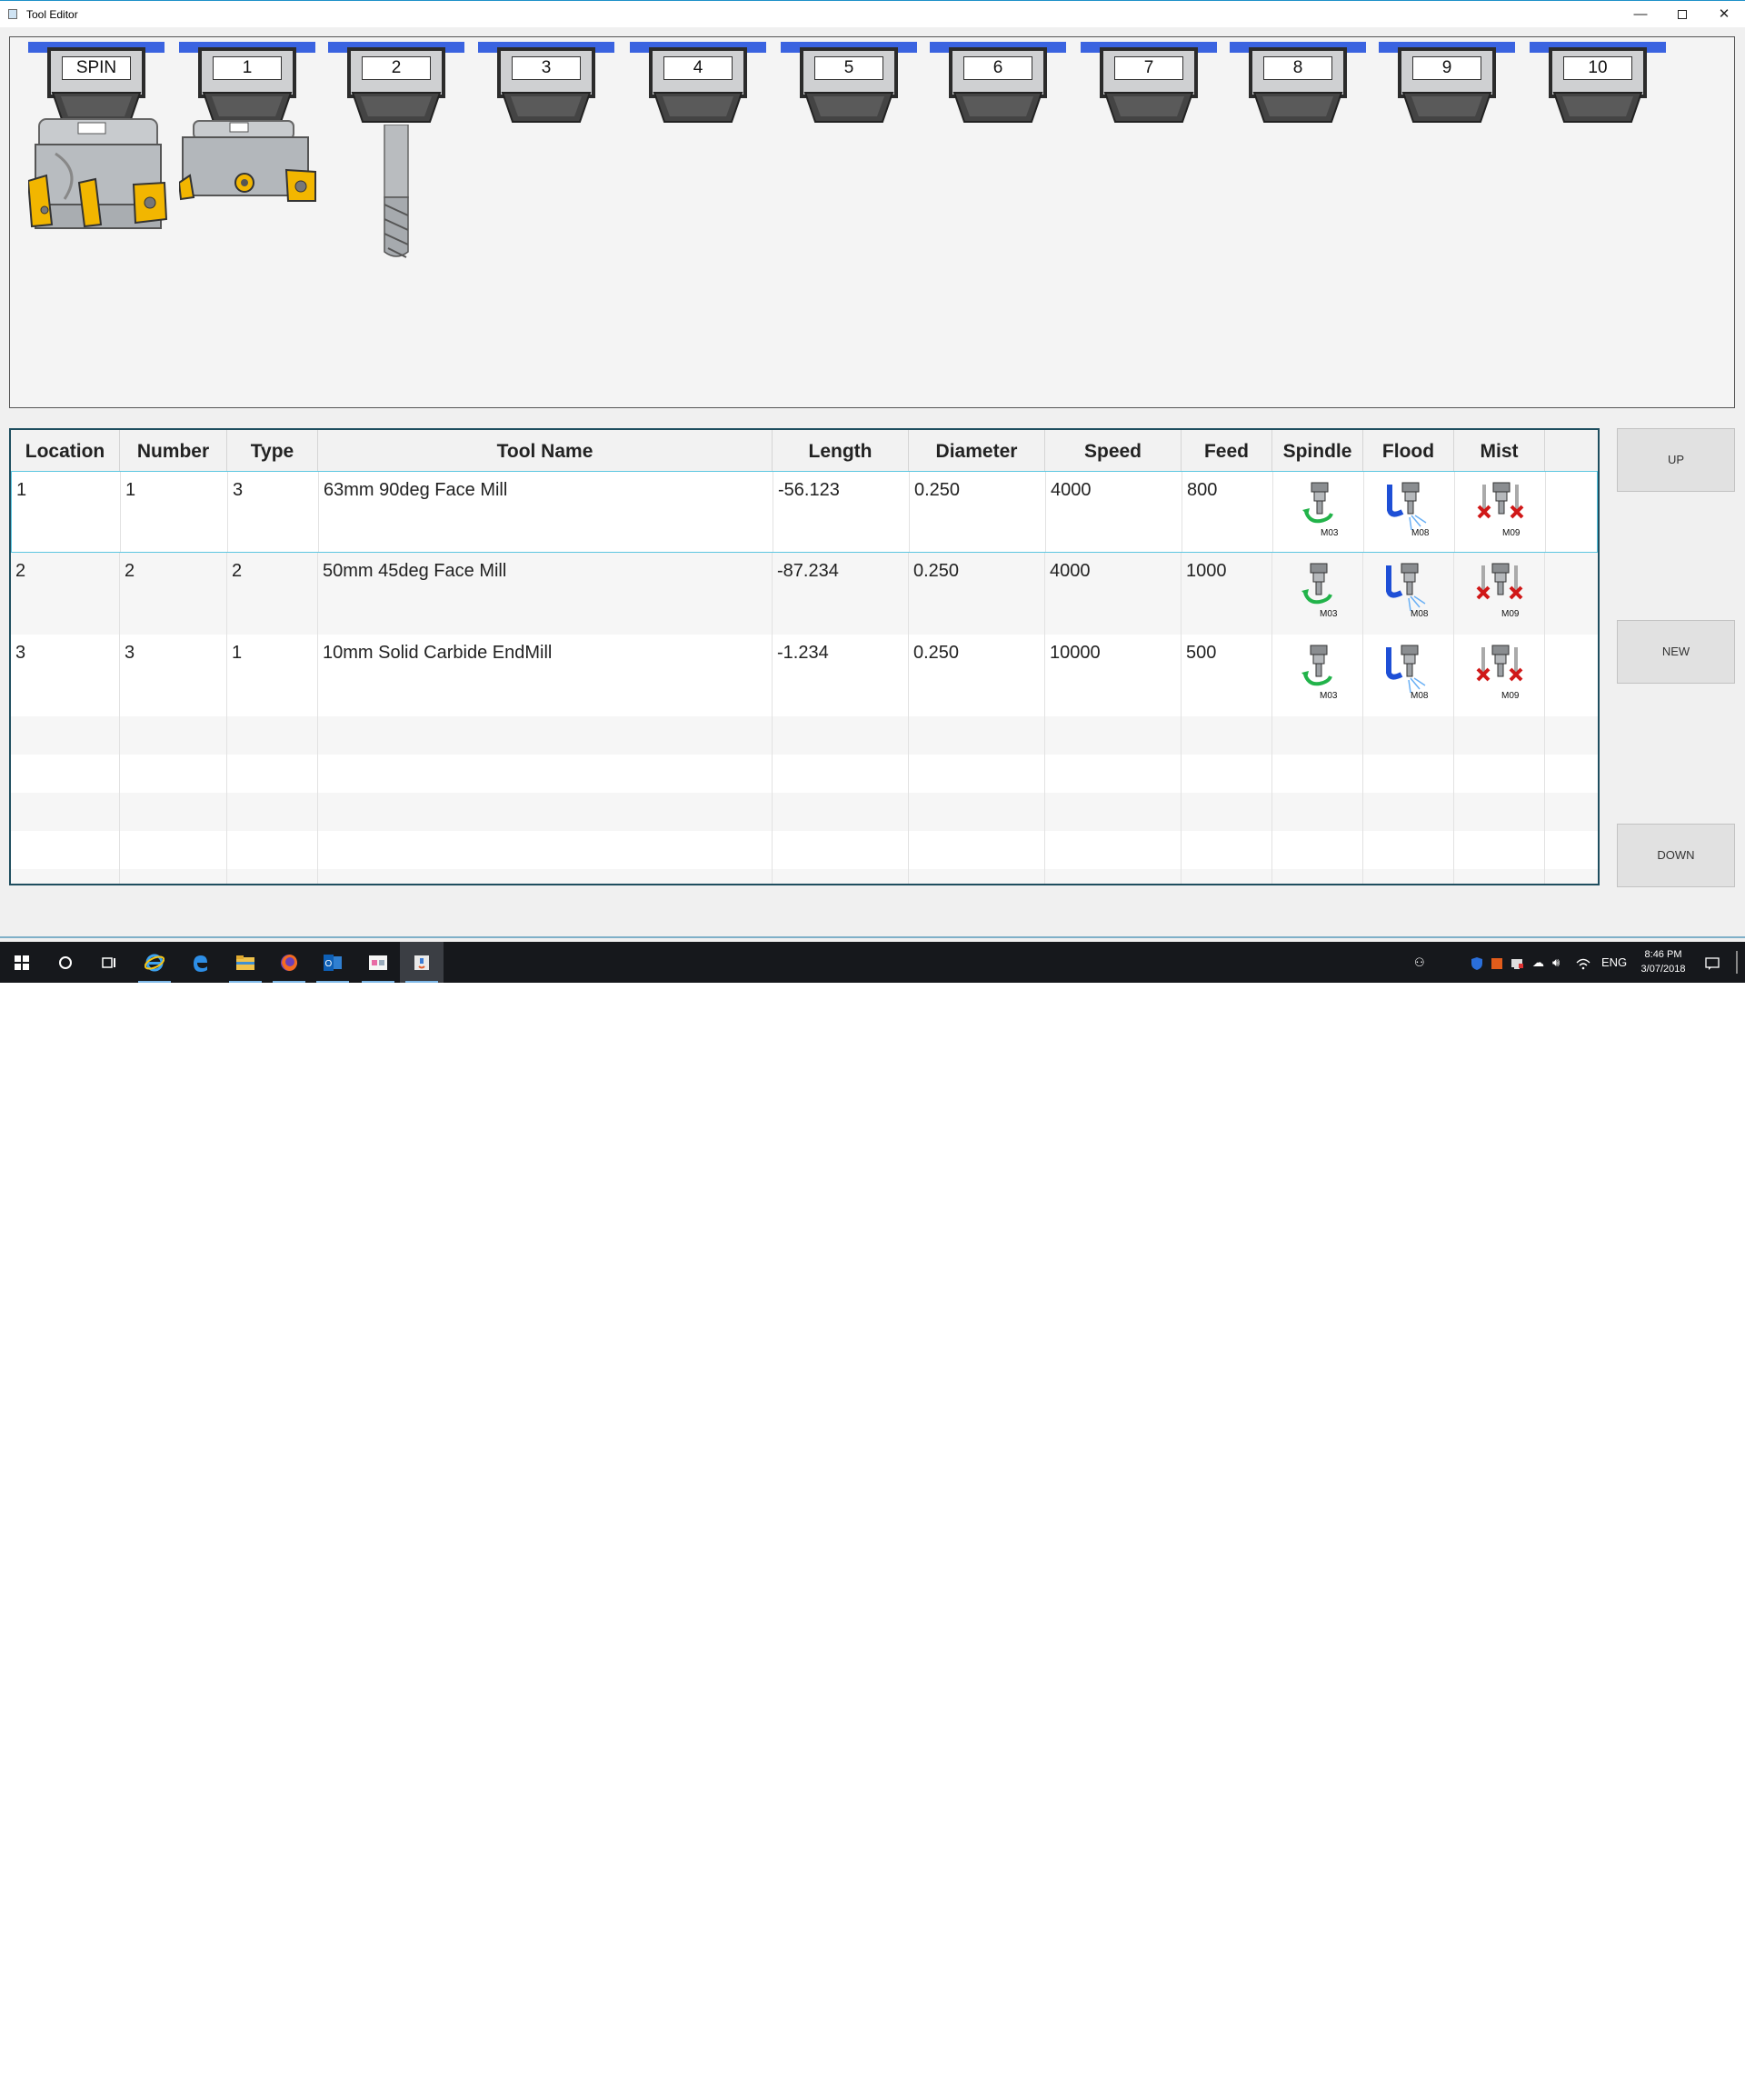 Image resolution: width=1745 pixels, height=2100 pixels. What do you see at coordinates (998, 88) in the screenshot?
I see `tool-pocket-6: 6` at bounding box center [998, 88].